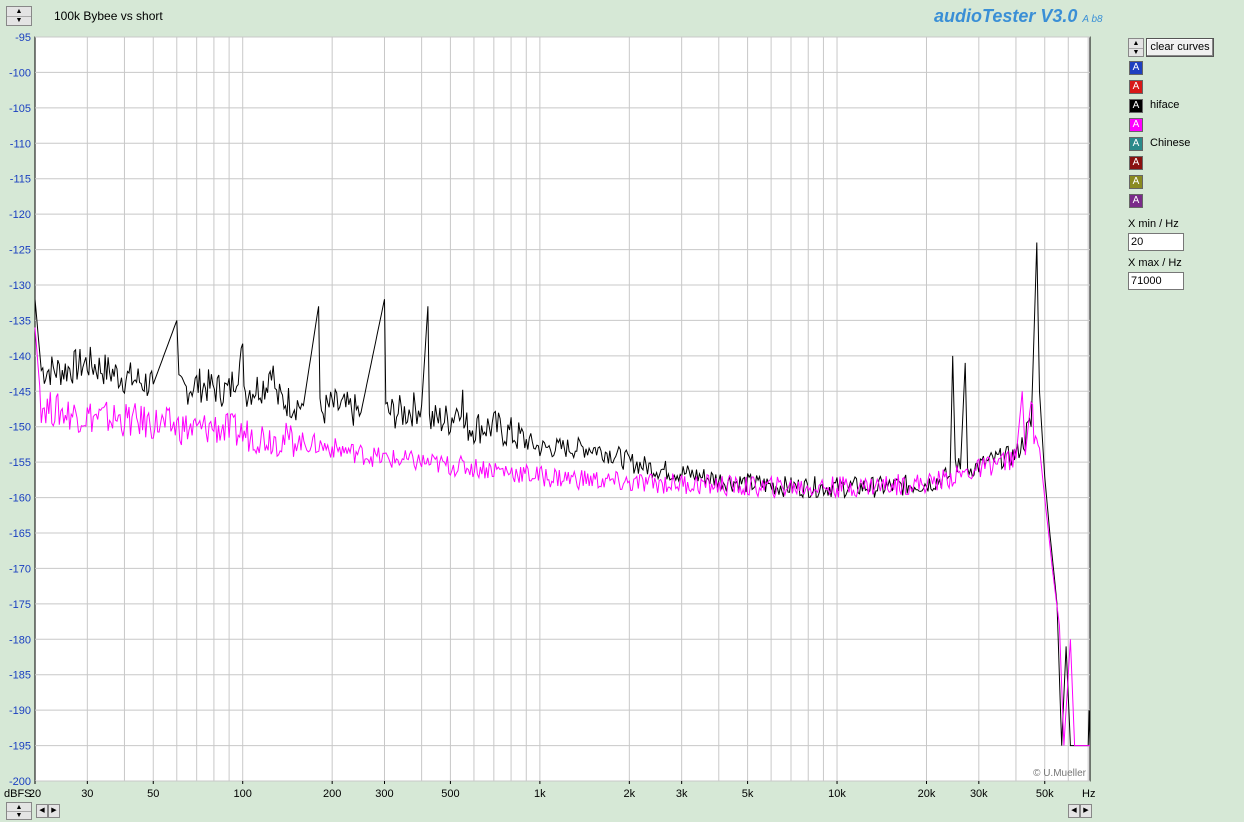  I want to click on legend-toggle-5: A, so click(1136, 144).